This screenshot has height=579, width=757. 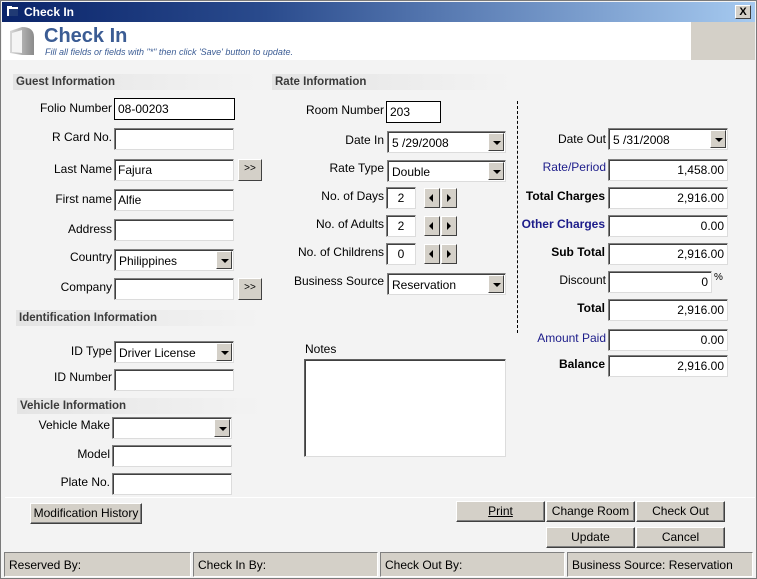 What do you see at coordinates (139, 406) in the screenshot?
I see `vehicle-information-heading: Vehicle Information` at bounding box center [139, 406].